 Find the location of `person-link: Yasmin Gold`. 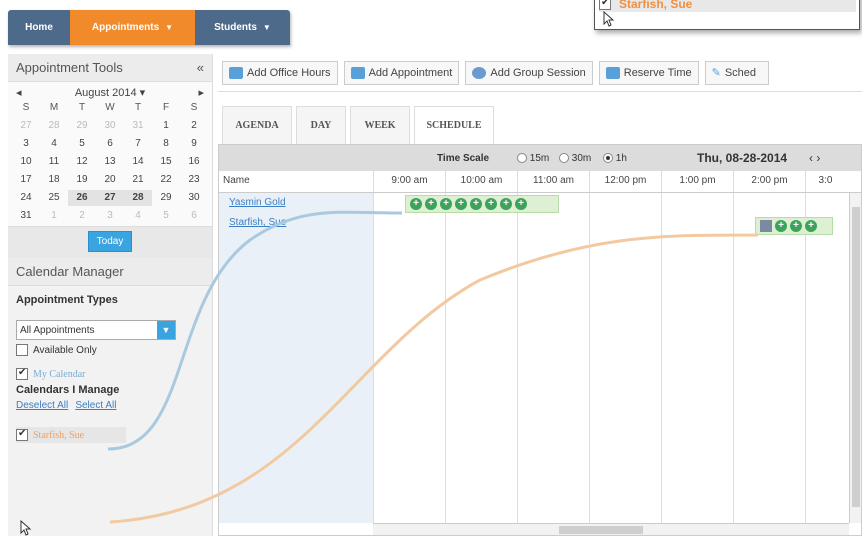

person-link: Yasmin Gold is located at coordinates (257, 202).